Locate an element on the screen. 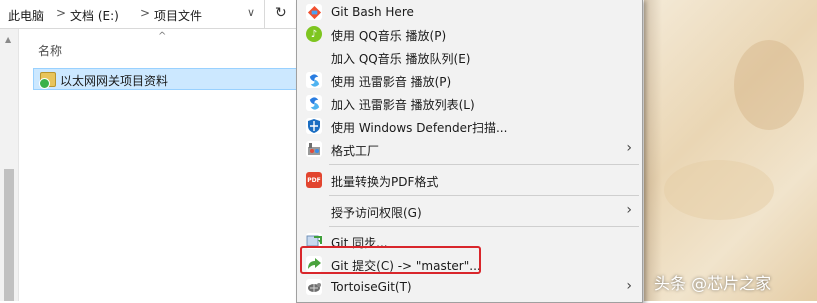 Image resolution: width=817 pixels, height=303 pixels. scroll-up-icon: ▲ is located at coordinates (8, 39).